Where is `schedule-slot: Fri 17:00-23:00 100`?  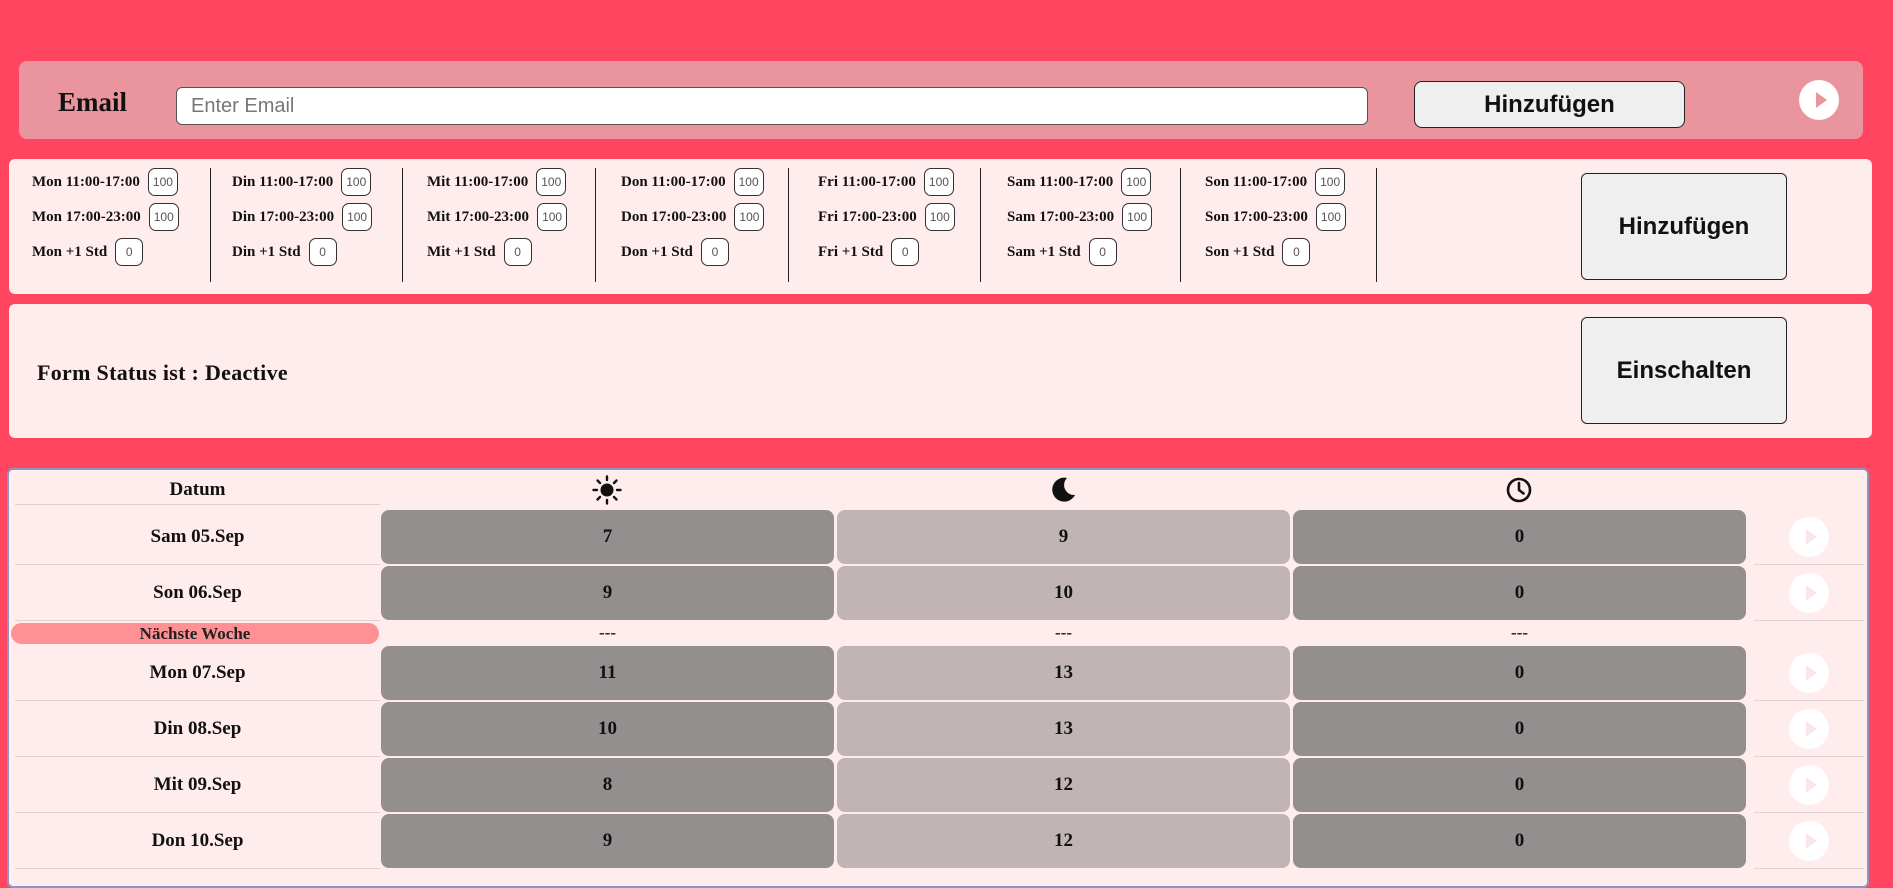
schedule-slot: Fri 17:00-23:00 100 is located at coordinates (886, 217).